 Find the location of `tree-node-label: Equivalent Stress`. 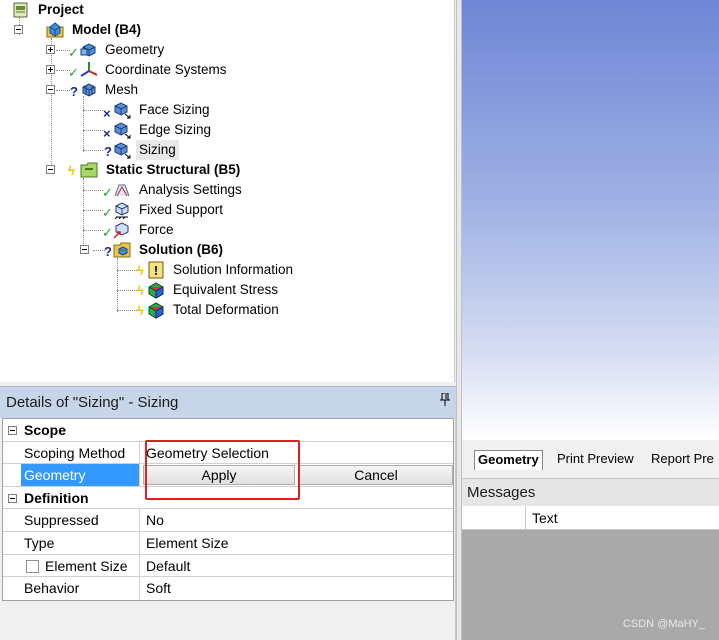

tree-node-label: Equivalent Stress is located at coordinates (226, 289).